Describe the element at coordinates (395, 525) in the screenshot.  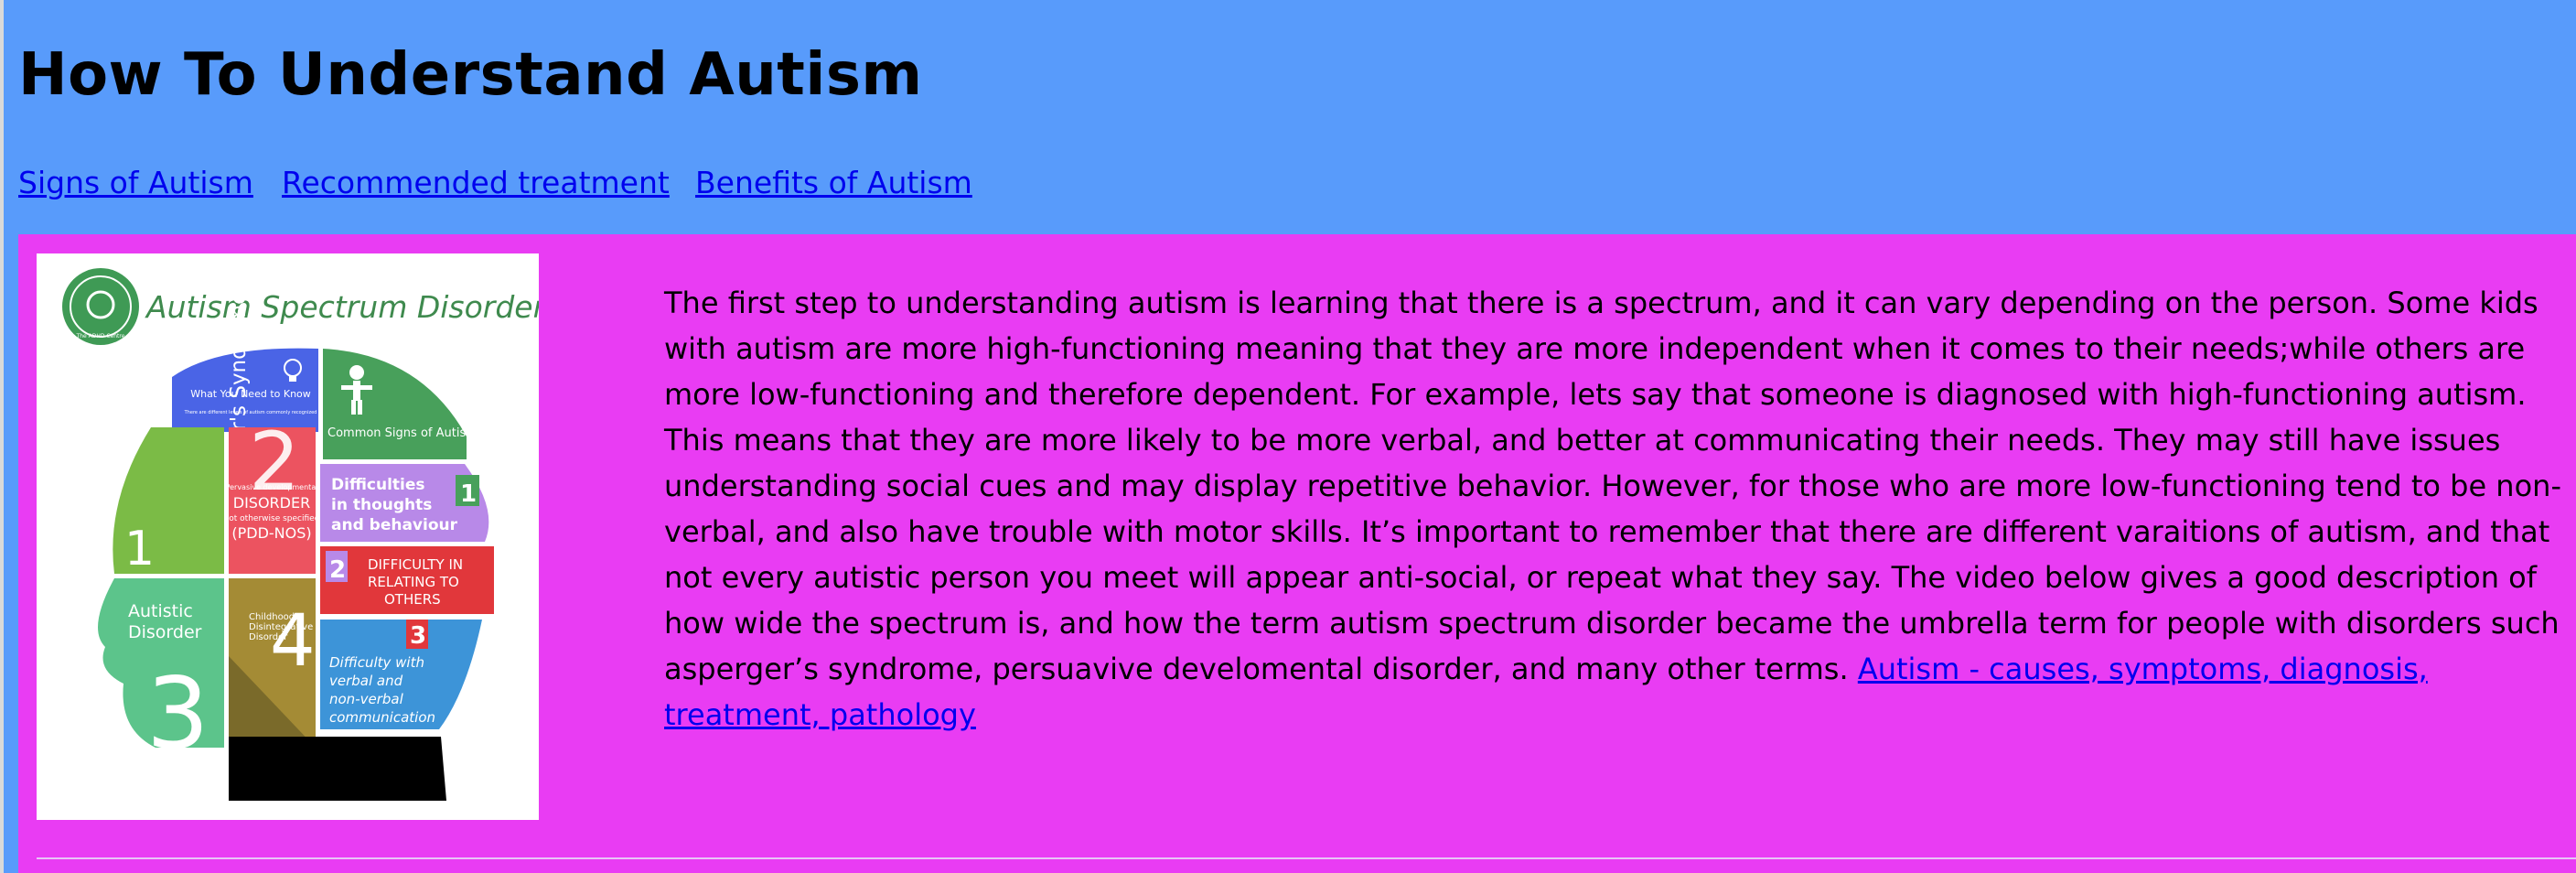
I see `label-thoughts-3: and behaviour` at that location.